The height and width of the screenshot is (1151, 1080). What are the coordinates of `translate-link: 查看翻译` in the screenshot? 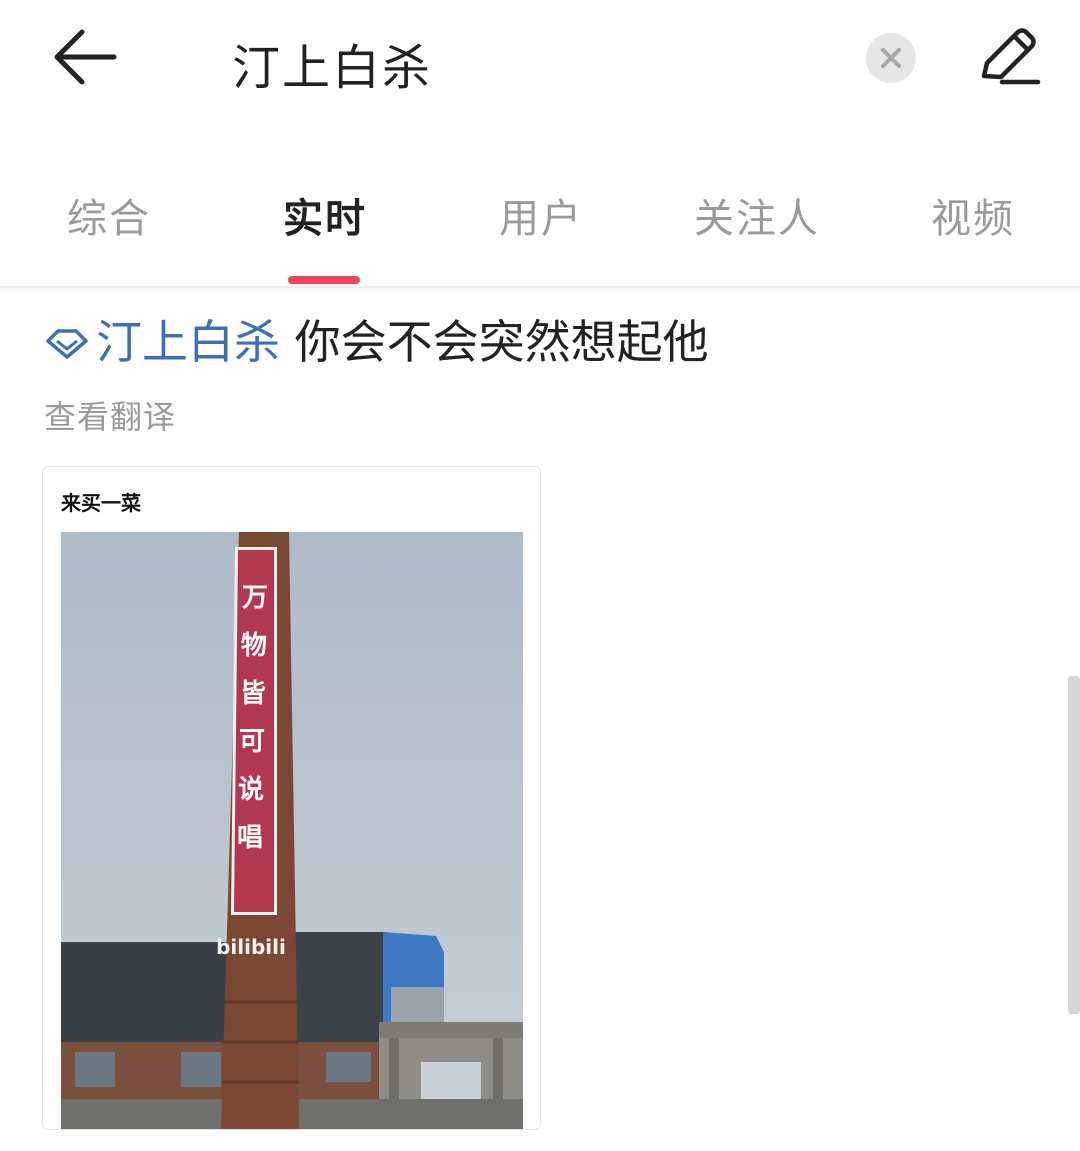 It's located at (110, 415).